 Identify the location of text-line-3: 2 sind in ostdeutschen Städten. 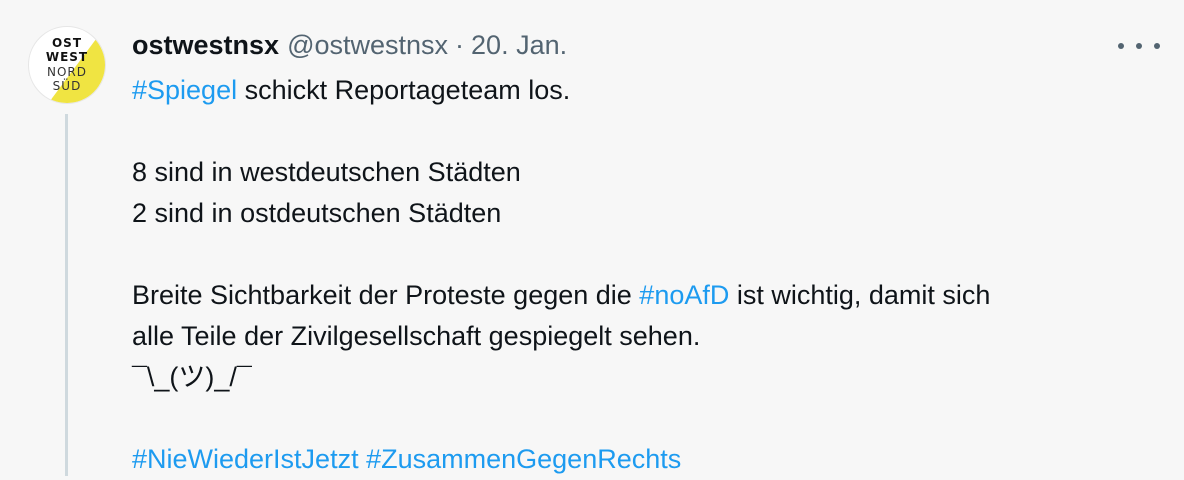
(317, 213).